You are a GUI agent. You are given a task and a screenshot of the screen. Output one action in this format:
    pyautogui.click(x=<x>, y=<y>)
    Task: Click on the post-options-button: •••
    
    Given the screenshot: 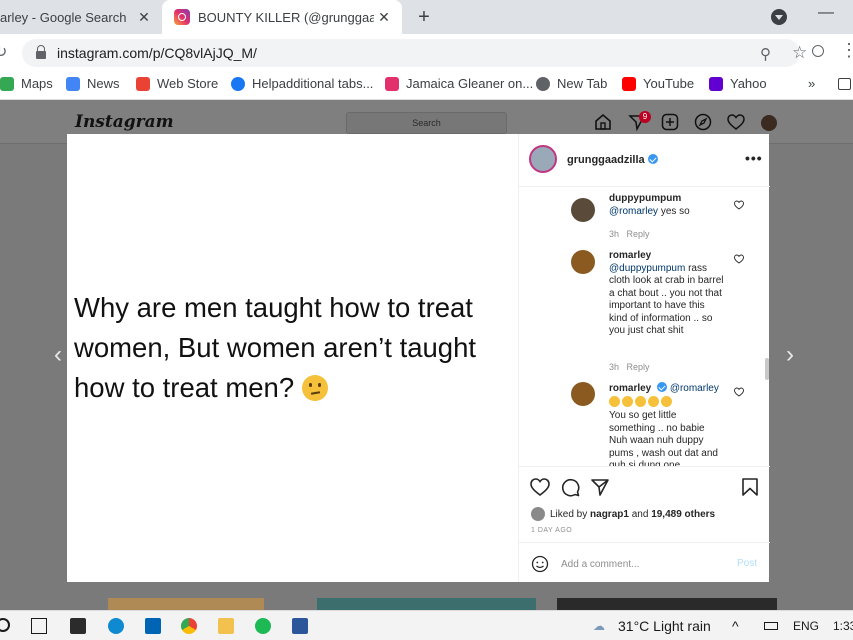 What is the action you would take?
    pyautogui.click(x=754, y=158)
    